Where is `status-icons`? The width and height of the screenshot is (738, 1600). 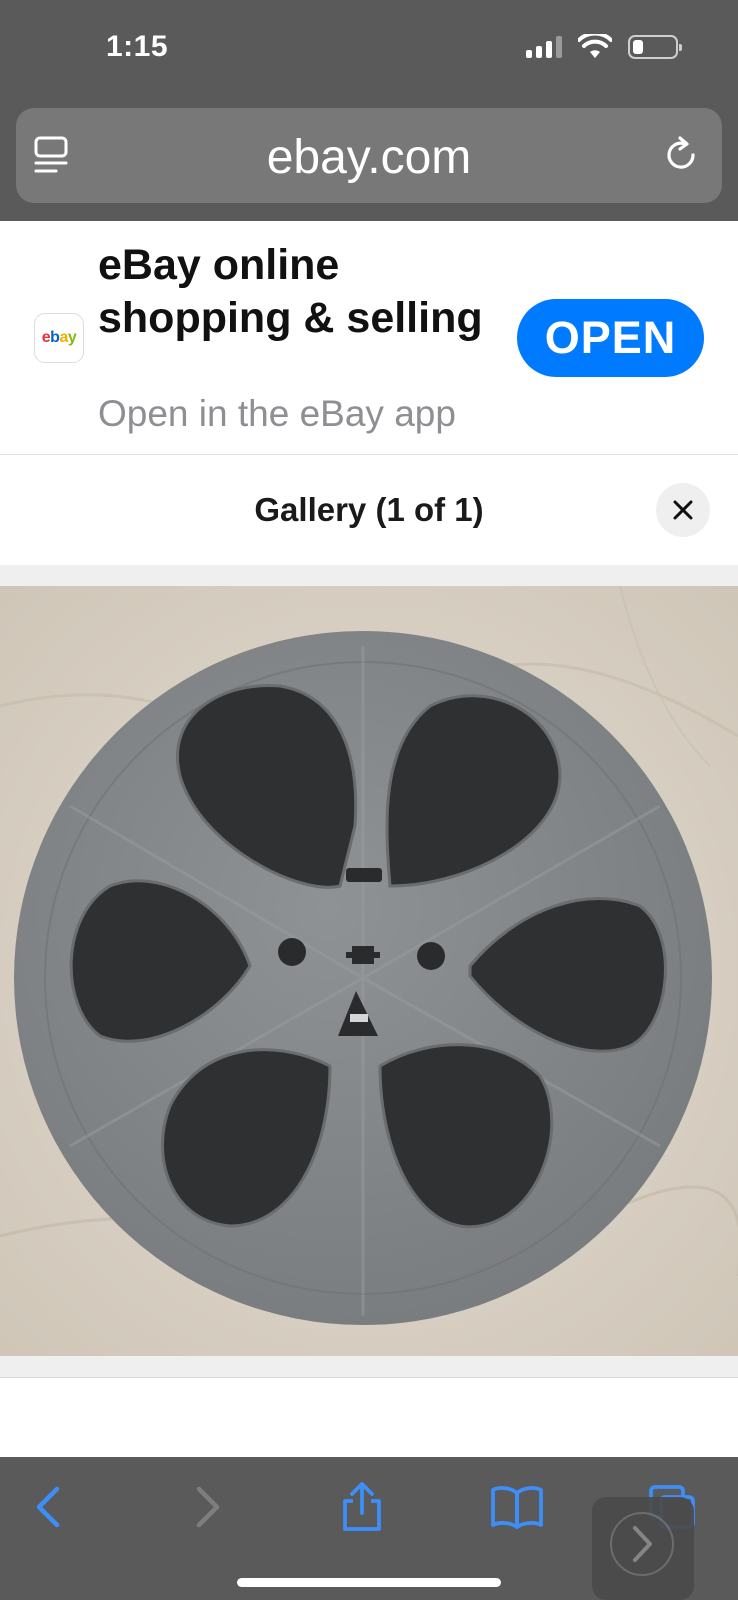
status-icons is located at coordinates (604, 47).